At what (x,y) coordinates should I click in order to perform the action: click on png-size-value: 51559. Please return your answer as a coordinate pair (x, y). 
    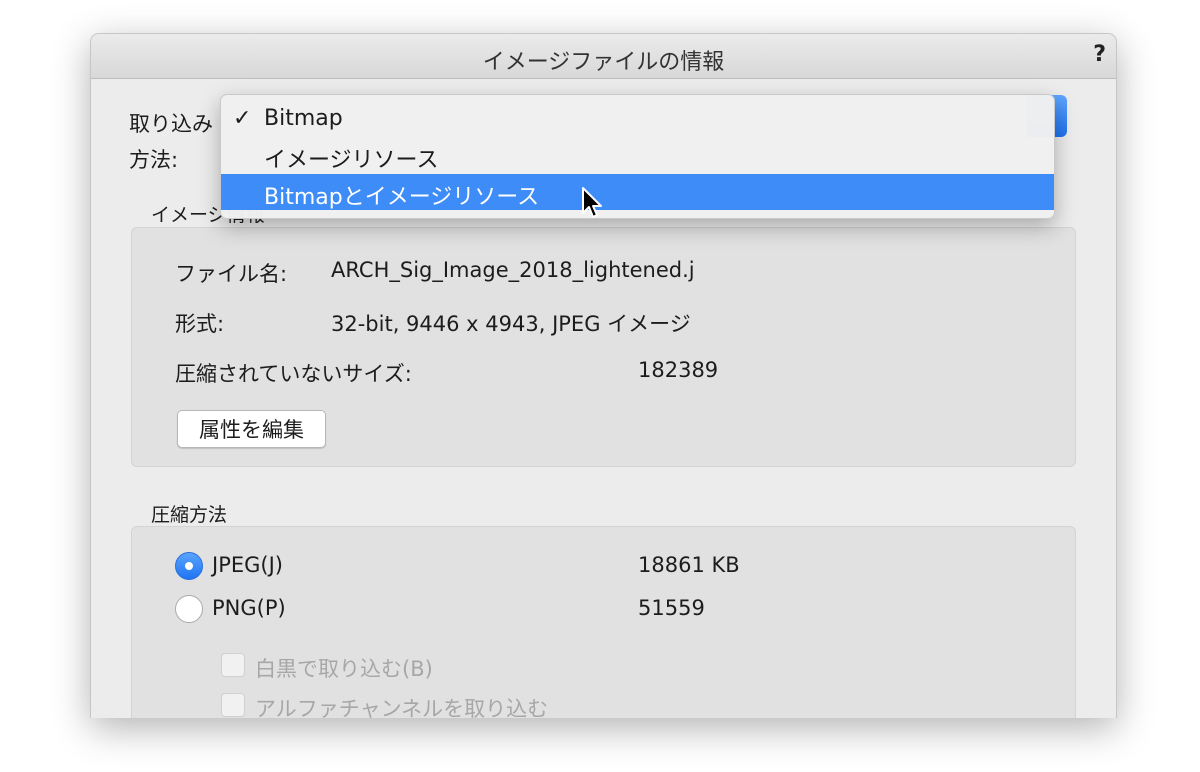
    Looking at the image, I should click on (671, 608).